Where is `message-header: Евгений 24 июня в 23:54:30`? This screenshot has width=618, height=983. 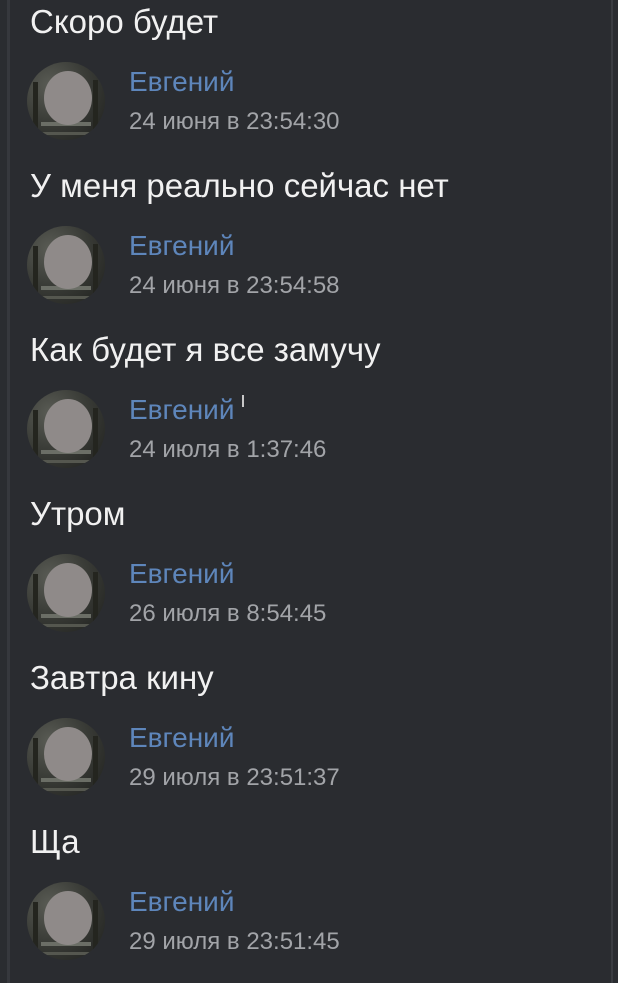 message-header: Евгений 24 июня в 23:54:30 is located at coordinates (307, 106).